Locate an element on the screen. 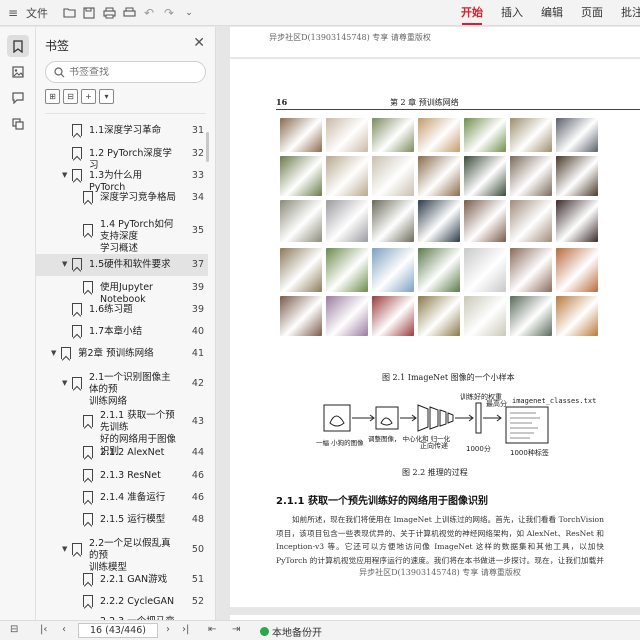  attachment-icon is located at coordinates (18, 124).